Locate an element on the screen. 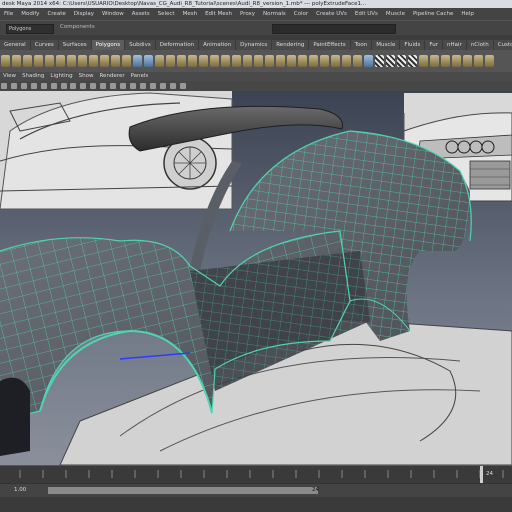 This screenshot has width=512, height=512. mirror-icon is located at coordinates (203, 61).